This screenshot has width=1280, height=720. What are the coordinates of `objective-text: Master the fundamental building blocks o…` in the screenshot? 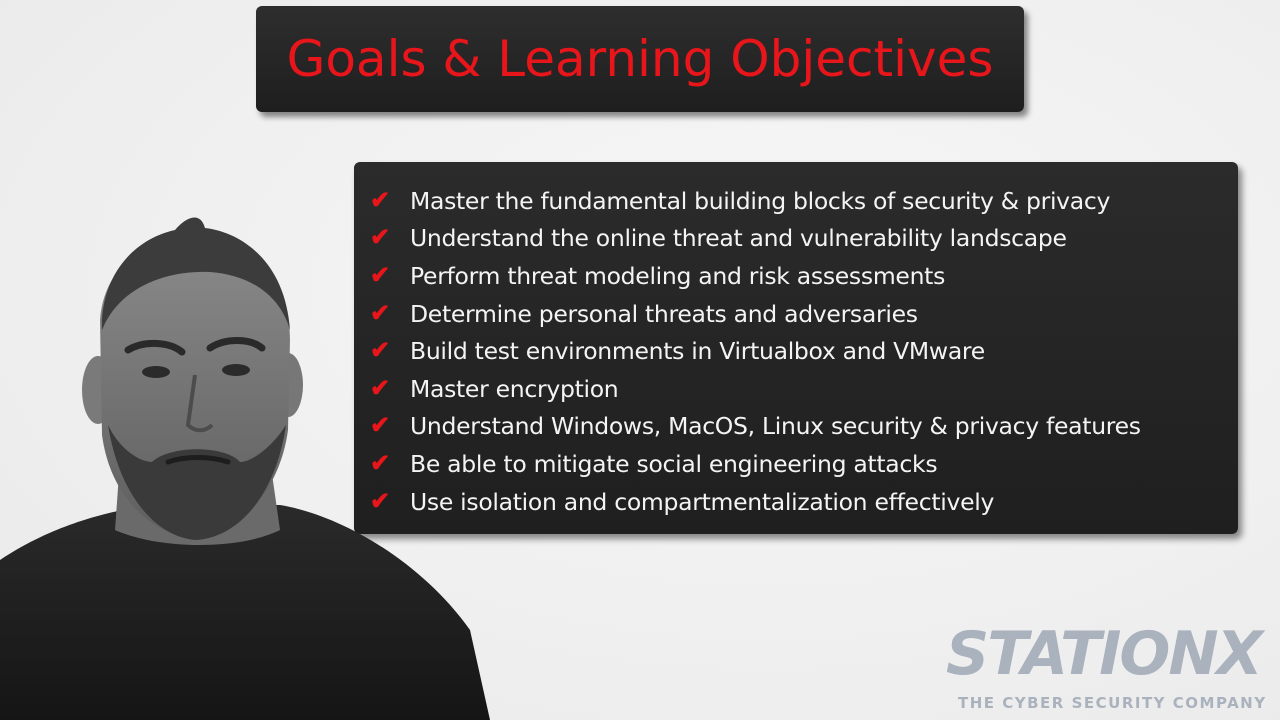 It's located at (760, 200).